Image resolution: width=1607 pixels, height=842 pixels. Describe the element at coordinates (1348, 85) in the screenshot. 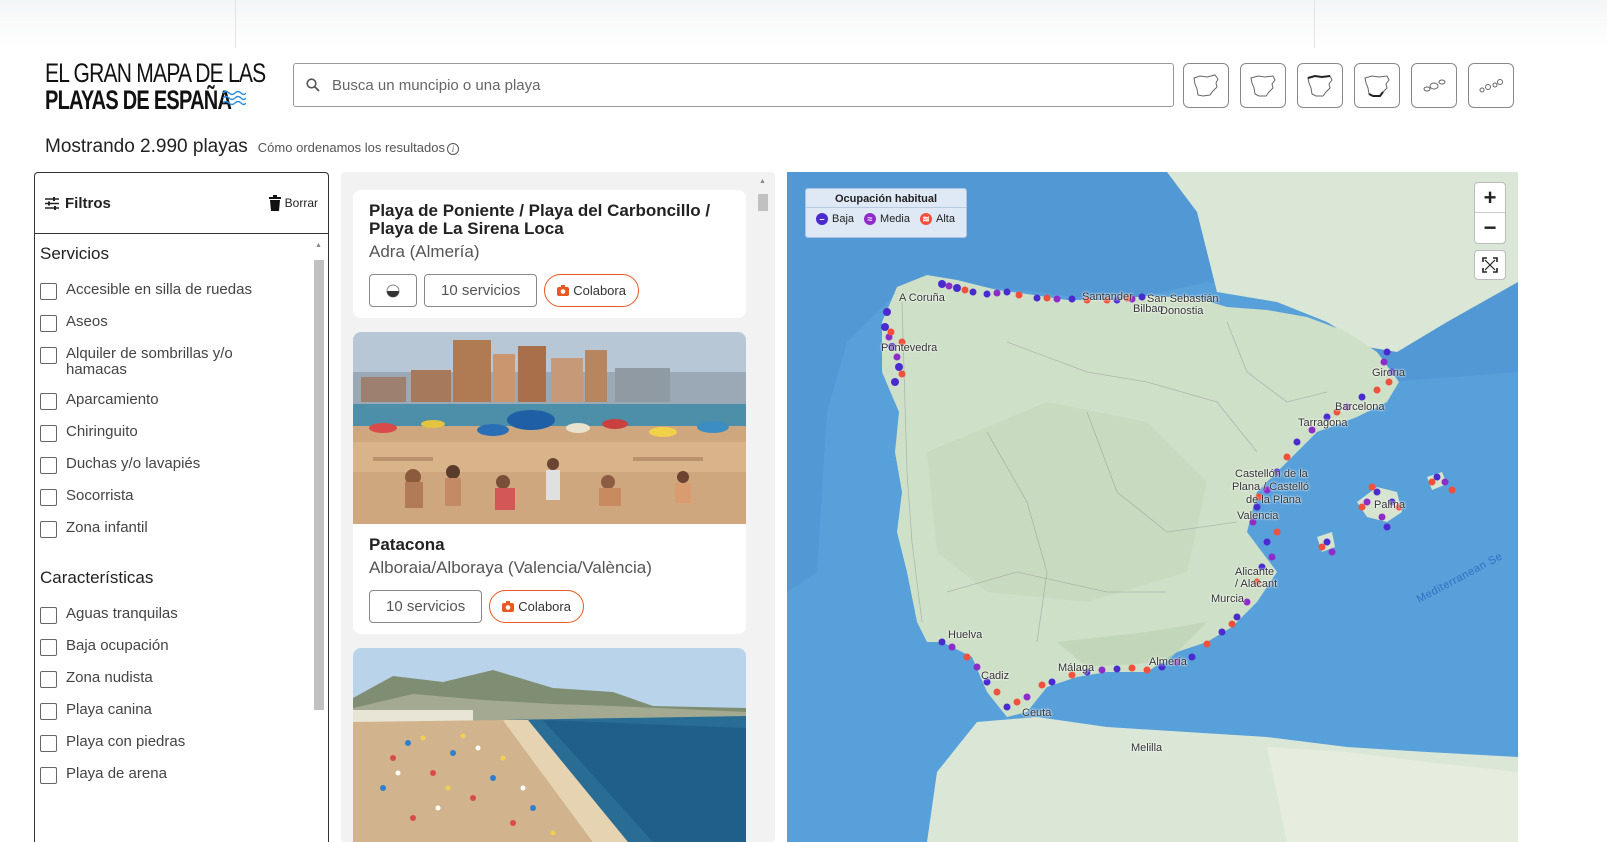

I see `region-selector` at that location.